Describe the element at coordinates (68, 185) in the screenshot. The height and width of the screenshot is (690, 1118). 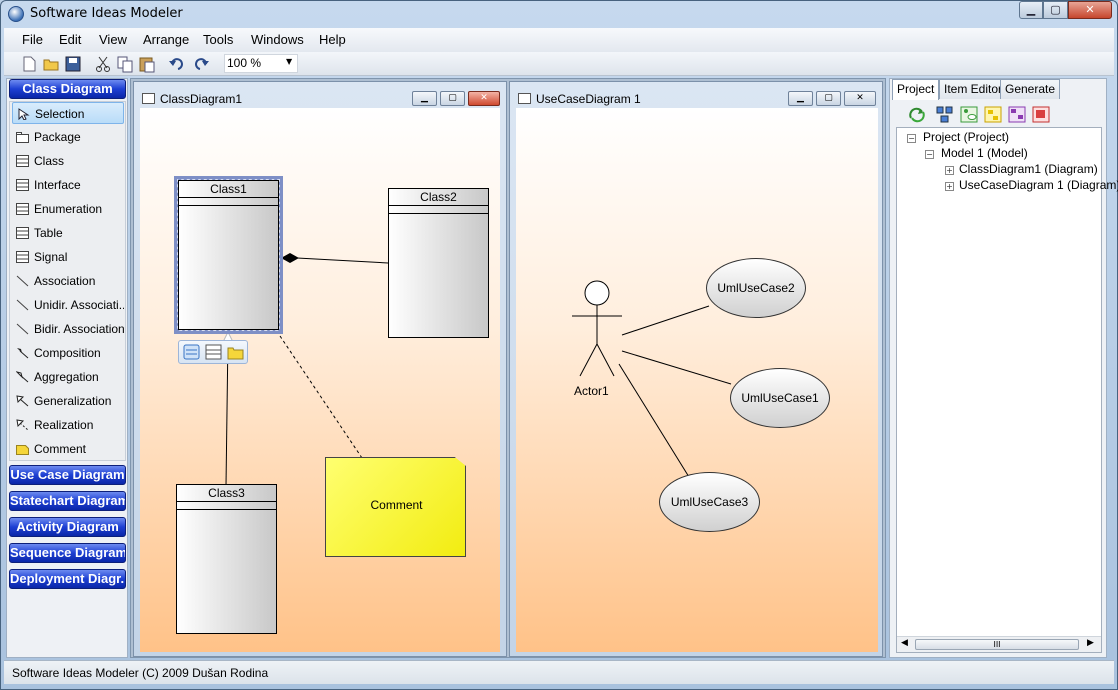
I see `tool-interface: Interface` at that location.